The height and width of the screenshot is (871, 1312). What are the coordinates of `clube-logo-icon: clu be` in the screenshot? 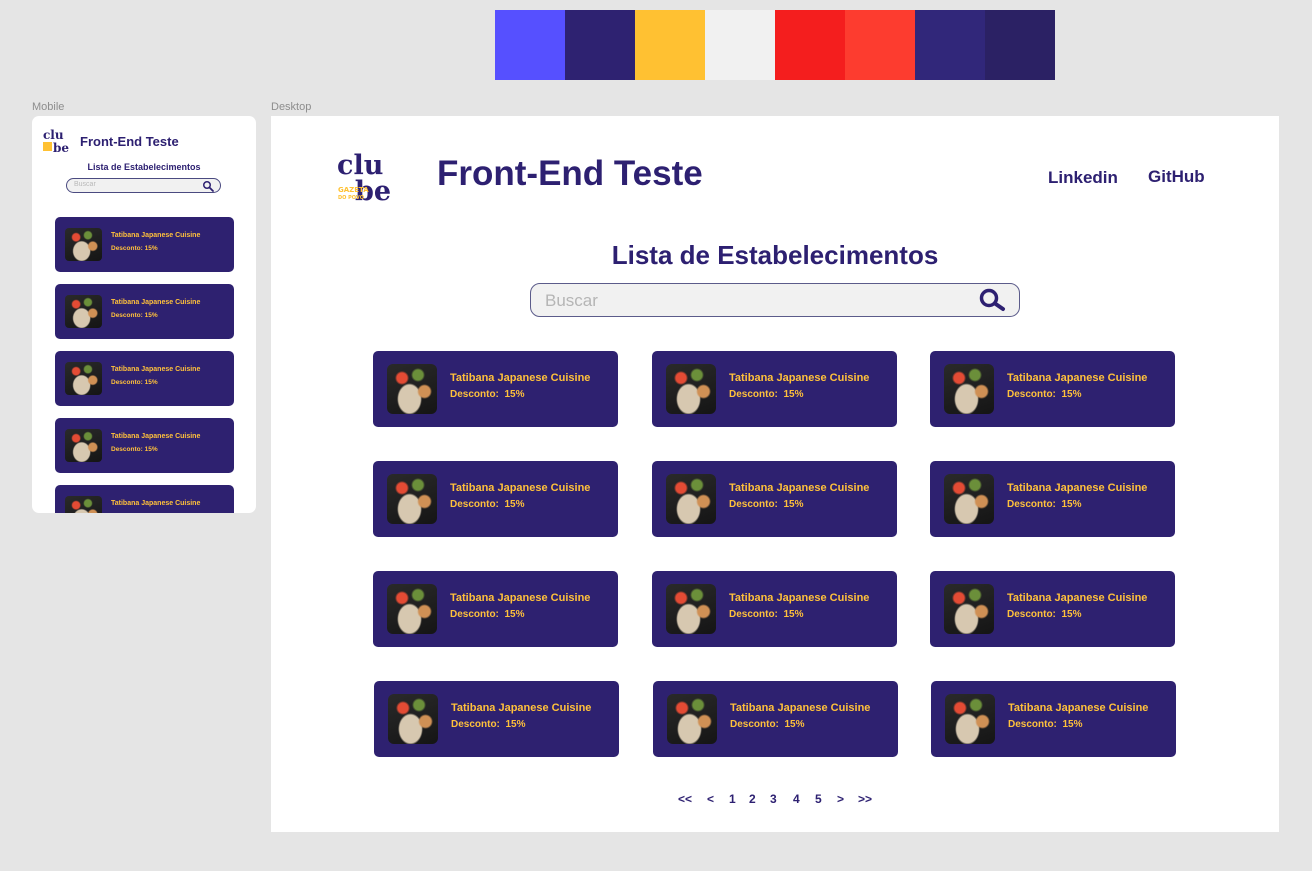 It's located at (56, 141).